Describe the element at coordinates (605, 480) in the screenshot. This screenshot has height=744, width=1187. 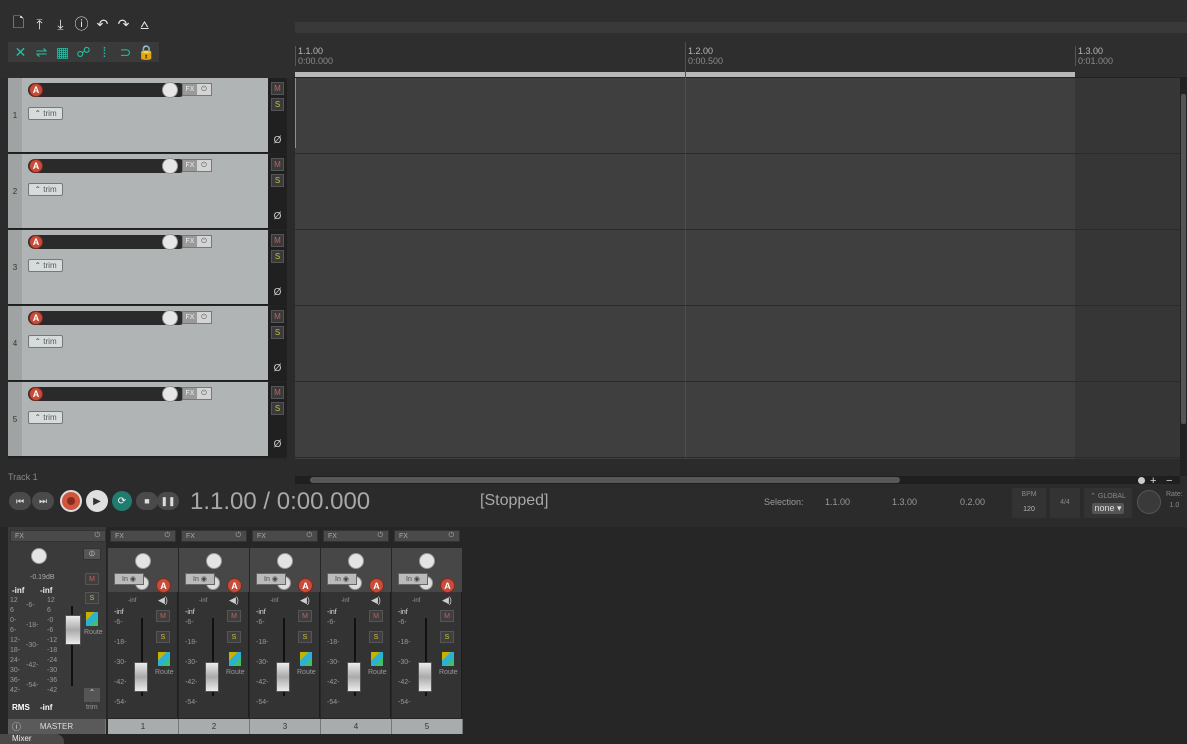
I see `horizontal-scroll-thumb` at that location.